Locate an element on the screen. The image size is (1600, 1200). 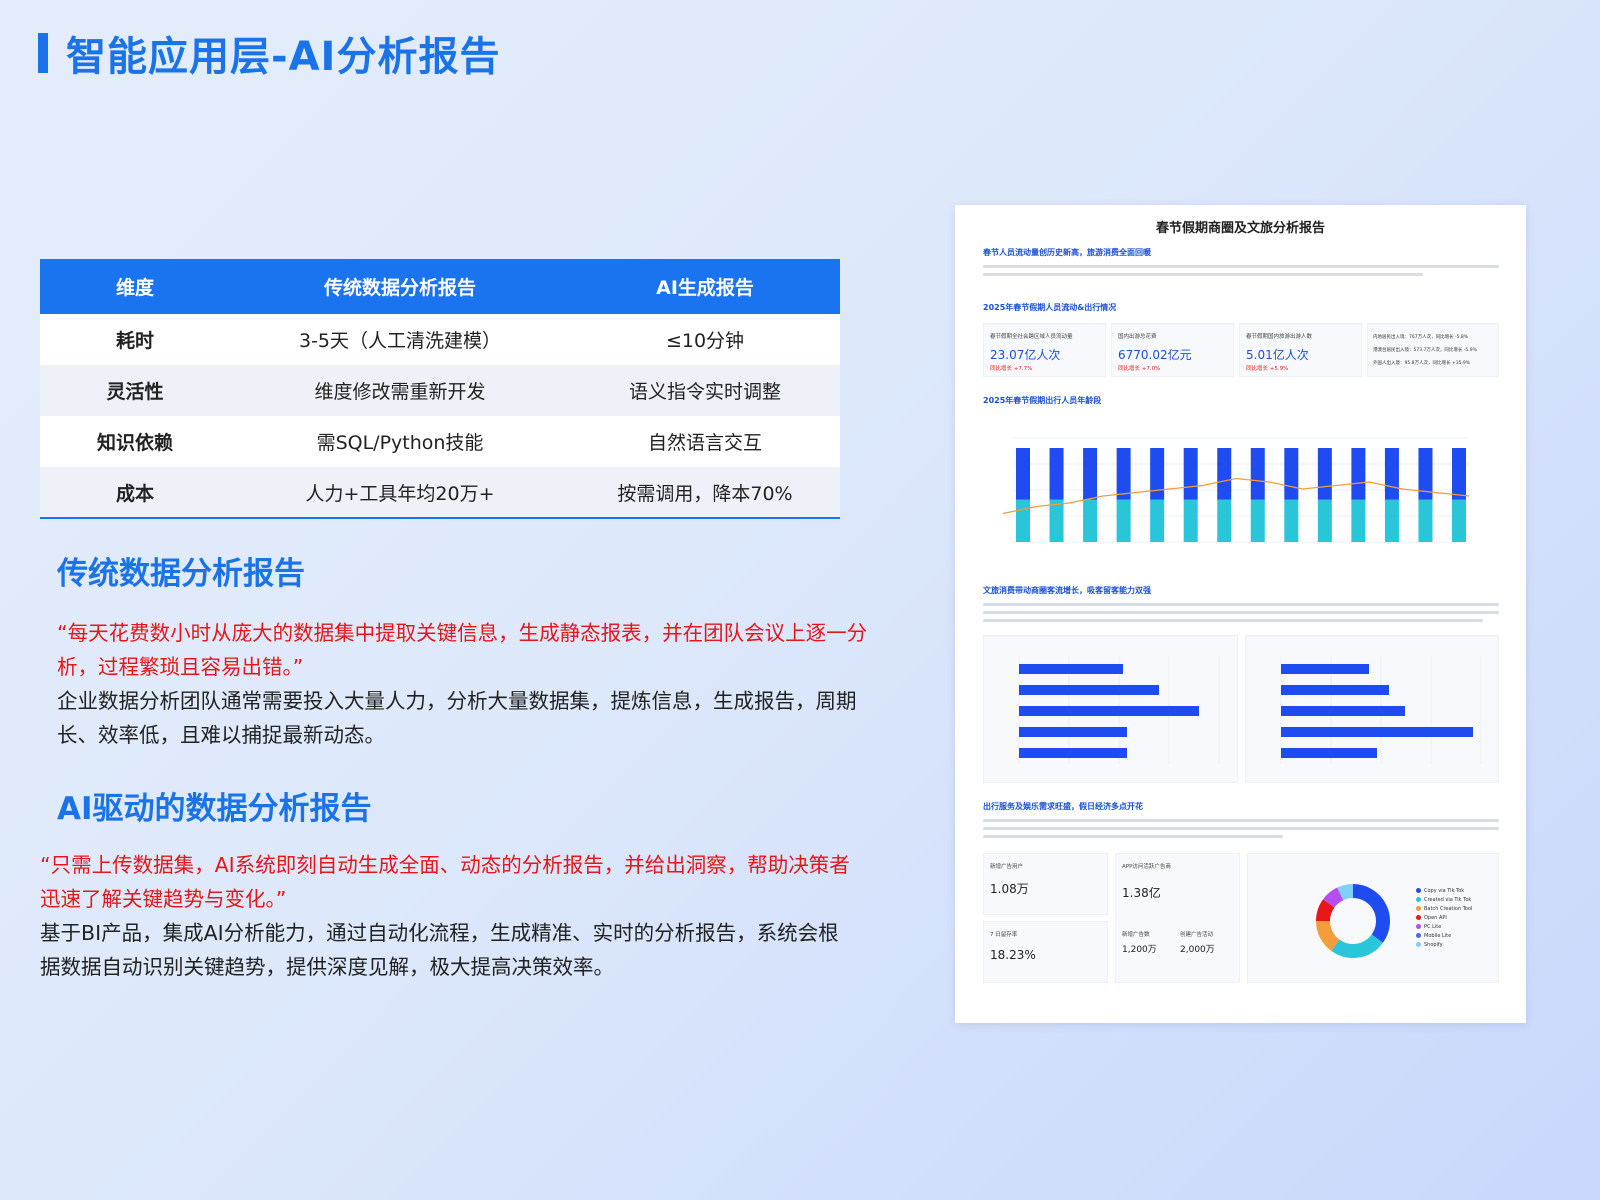
column-header: 维度 is located at coordinates (135, 286).